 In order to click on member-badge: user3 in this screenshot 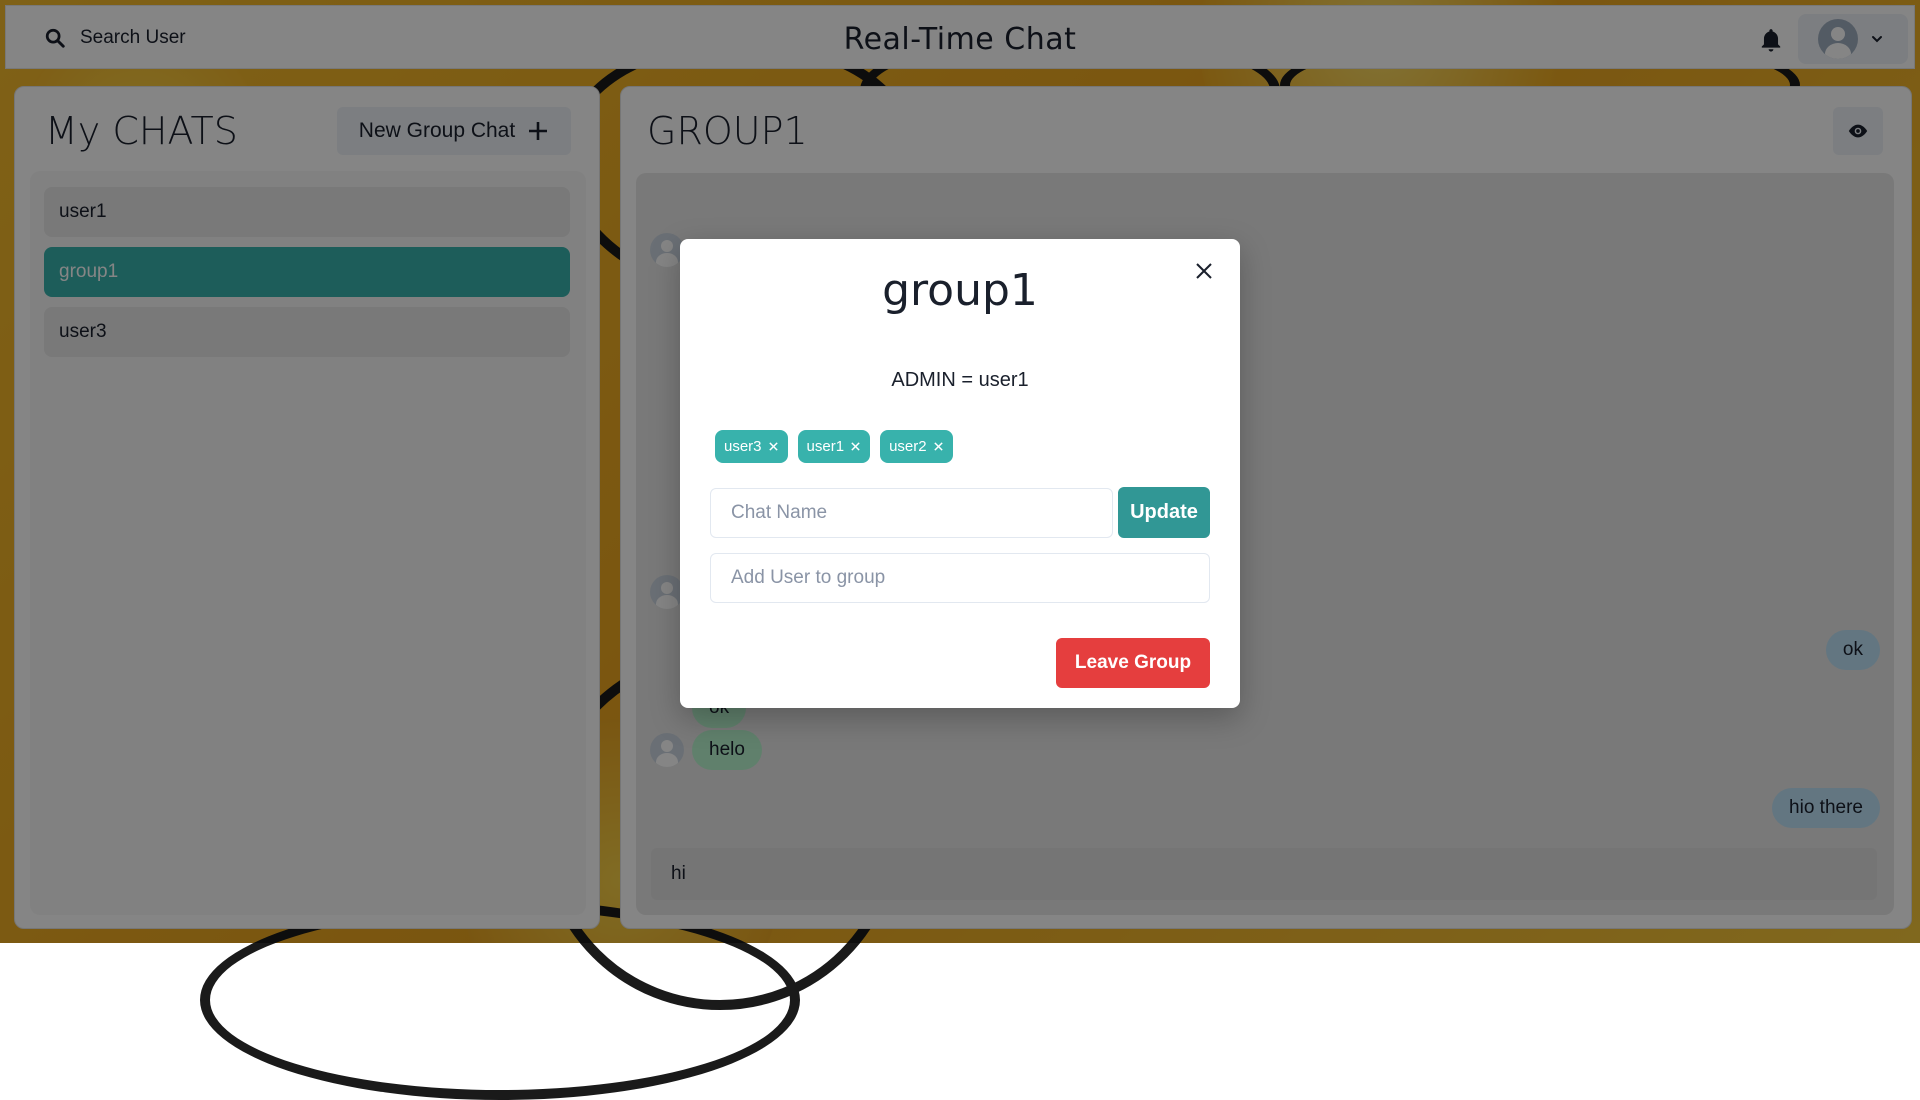, I will do `click(751, 446)`.